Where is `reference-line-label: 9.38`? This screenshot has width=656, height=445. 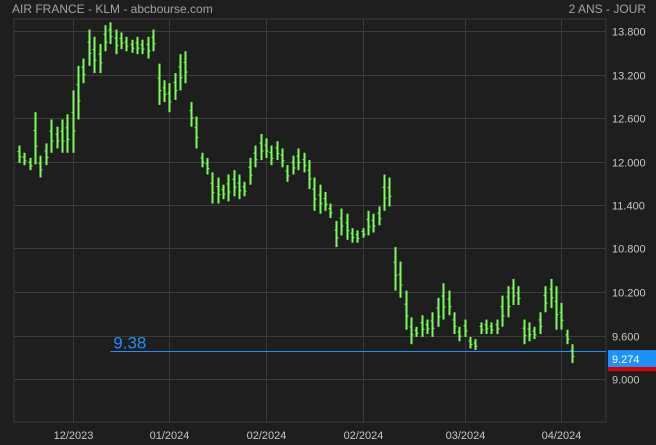 reference-line-label: 9.38 is located at coordinates (129, 343).